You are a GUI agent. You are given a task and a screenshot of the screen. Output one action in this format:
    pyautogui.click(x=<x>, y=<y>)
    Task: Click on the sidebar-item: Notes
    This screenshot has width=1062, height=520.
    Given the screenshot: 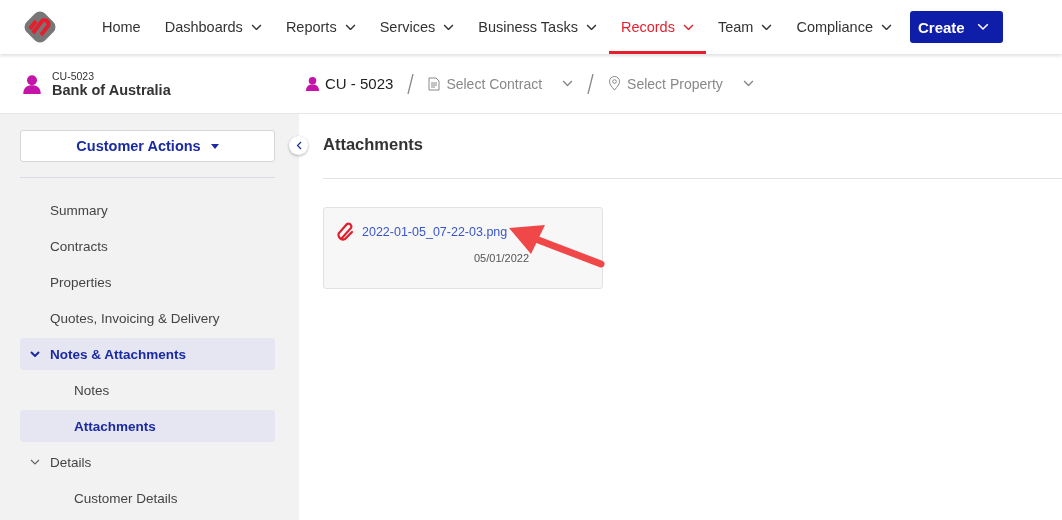 What is the action you would take?
    pyautogui.click(x=147, y=390)
    